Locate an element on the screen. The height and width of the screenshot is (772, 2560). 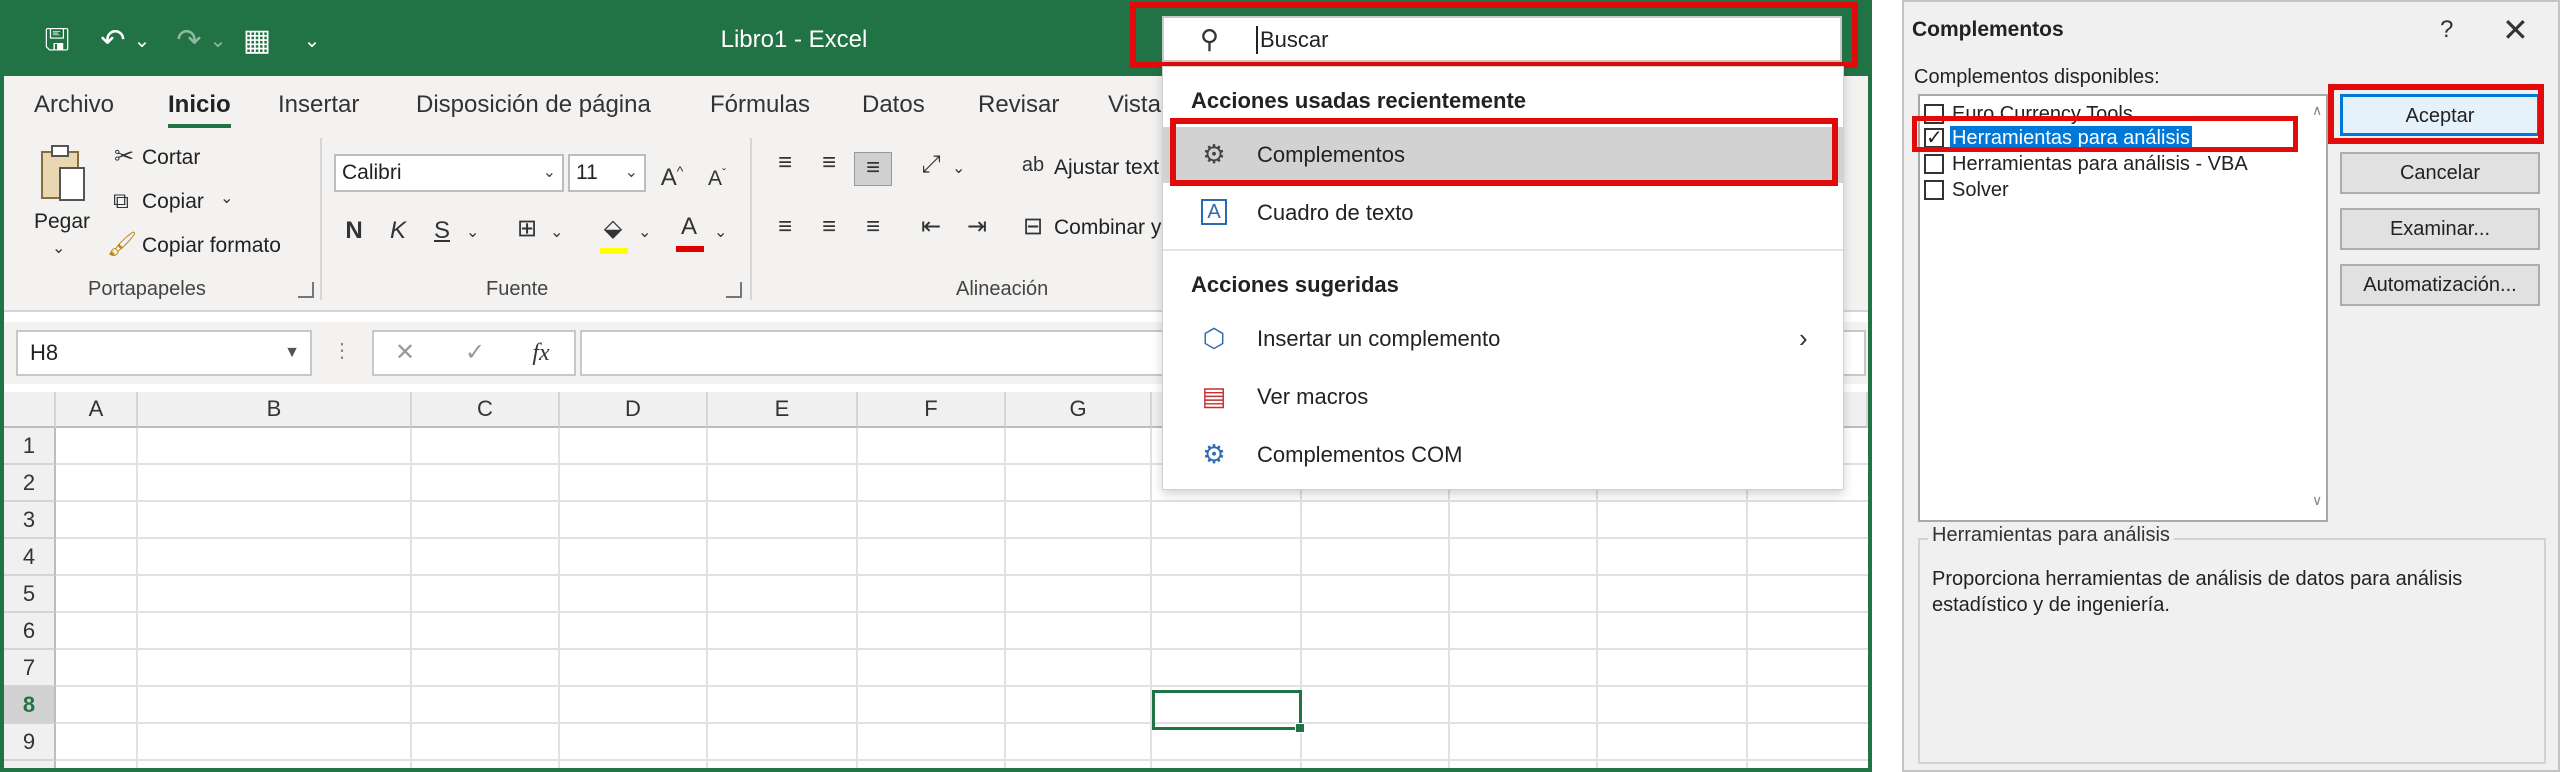
shrink-font-icon: Aˇ is located at coordinates (717, 176).